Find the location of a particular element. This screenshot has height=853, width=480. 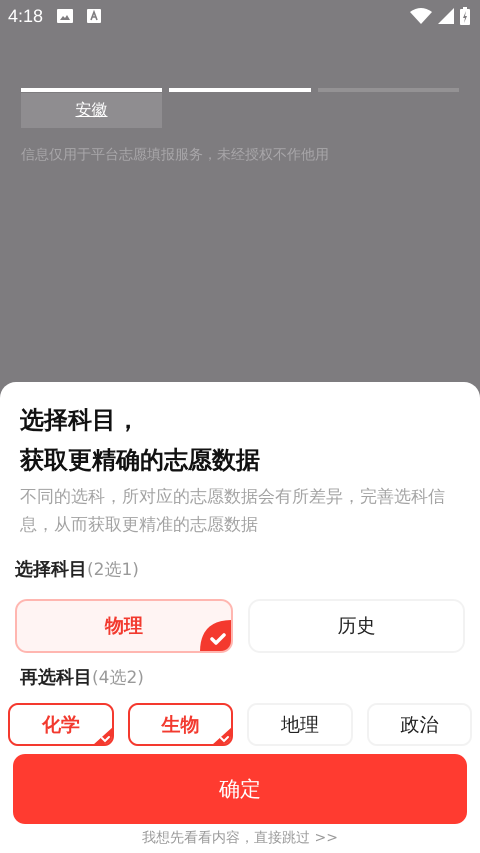

subject-option: 政治 is located at coordinates (419, 724).